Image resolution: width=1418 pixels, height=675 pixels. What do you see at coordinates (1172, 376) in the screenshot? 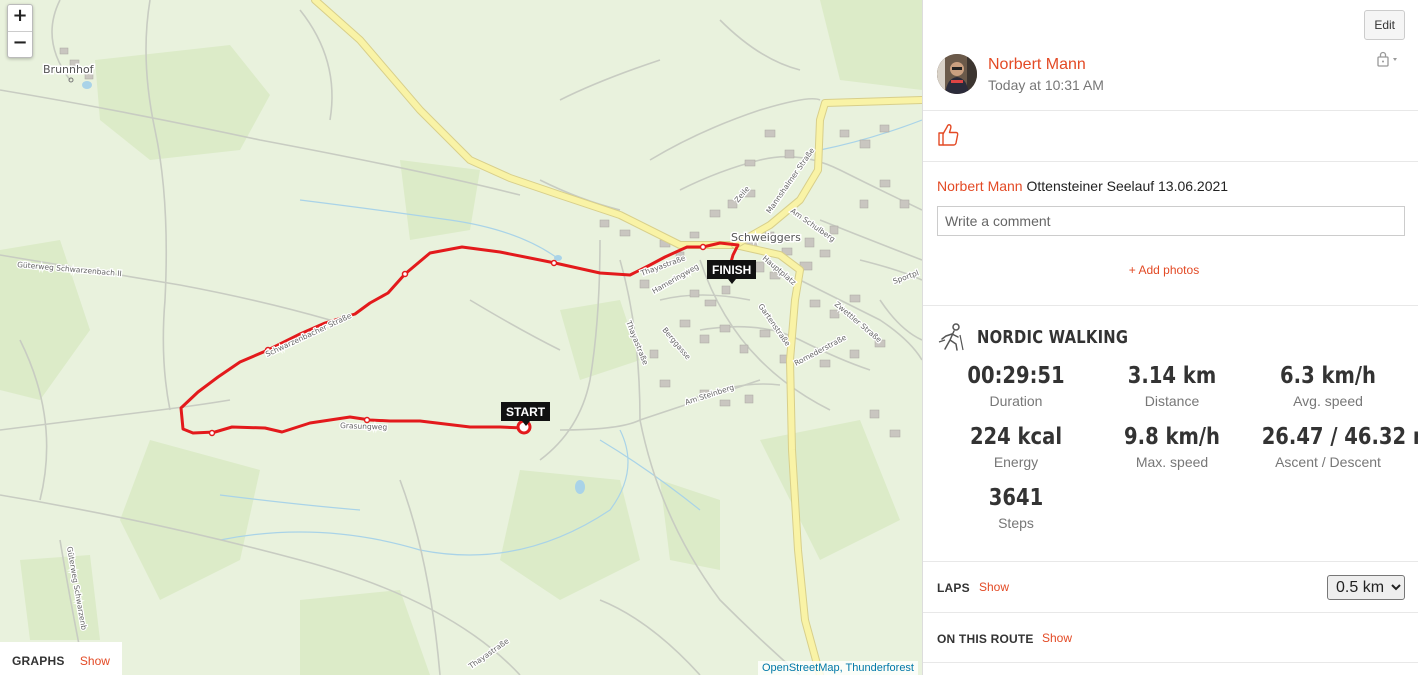
I see `stat-value: 3.14 km` at bounding box center [1172, 376].